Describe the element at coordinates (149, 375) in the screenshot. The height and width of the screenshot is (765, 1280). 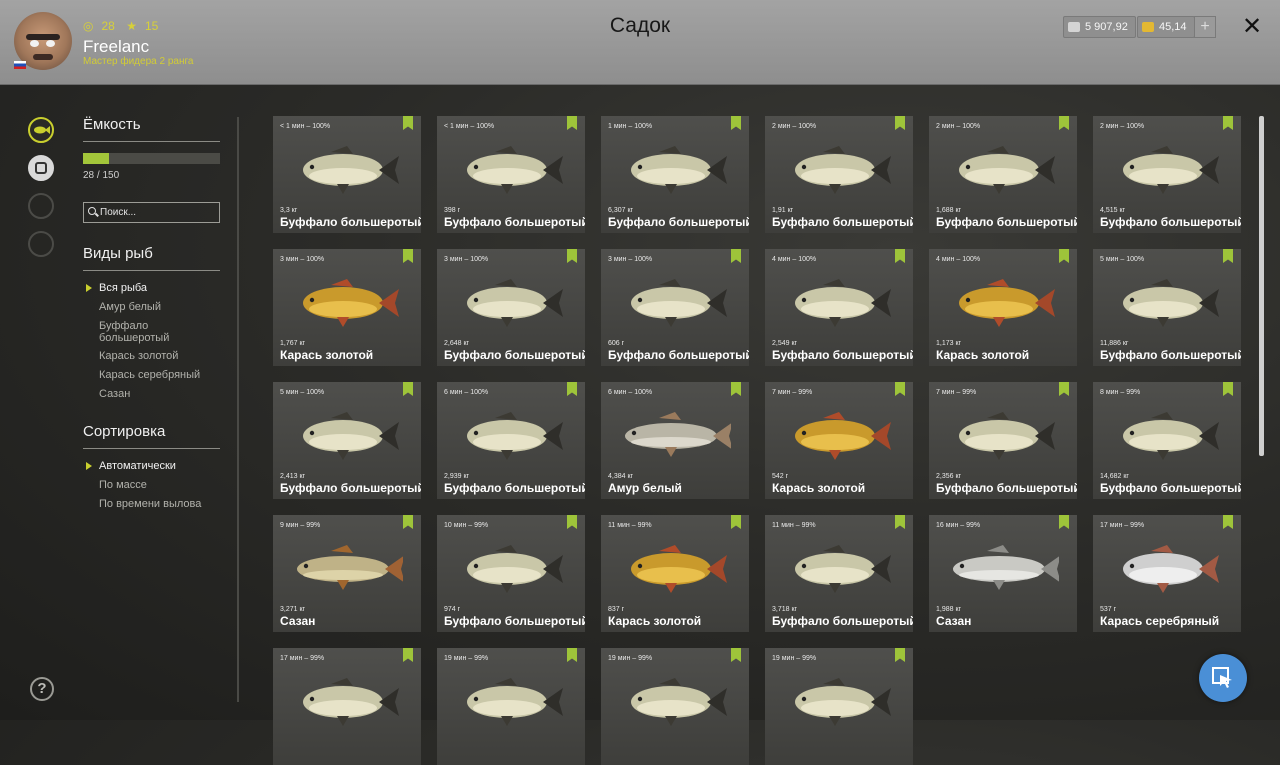
I see `species-option-silver-crucian: Карась серебряный` at that location.